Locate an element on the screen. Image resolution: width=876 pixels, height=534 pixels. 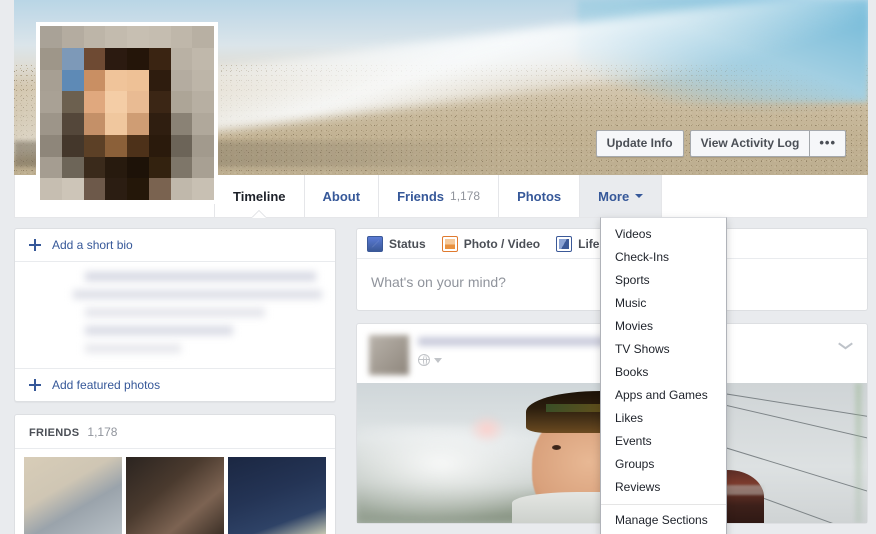
tab-about: About is located at coordinates (342, 196).